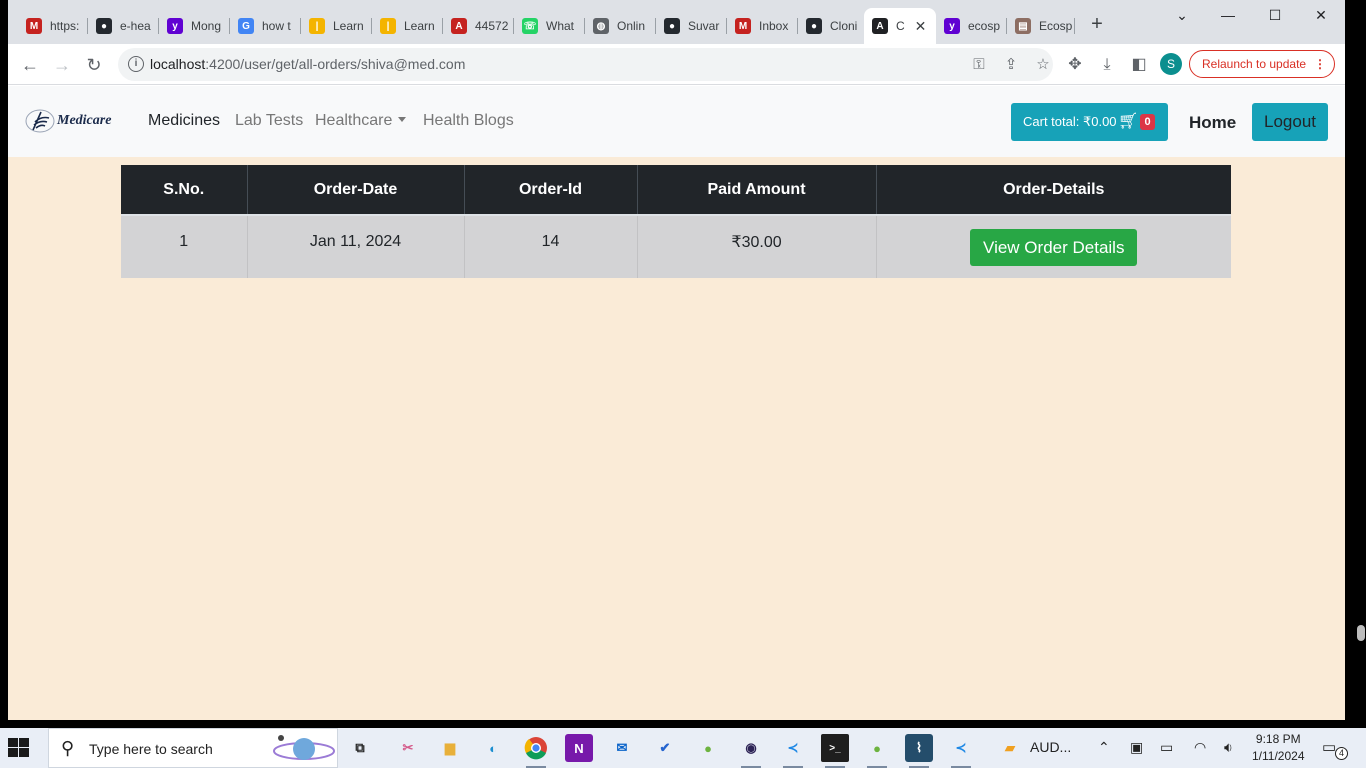 This screenshot has height=768, width=1366. I want to click on audio-app-icon: ▰, so click(1010, 748).